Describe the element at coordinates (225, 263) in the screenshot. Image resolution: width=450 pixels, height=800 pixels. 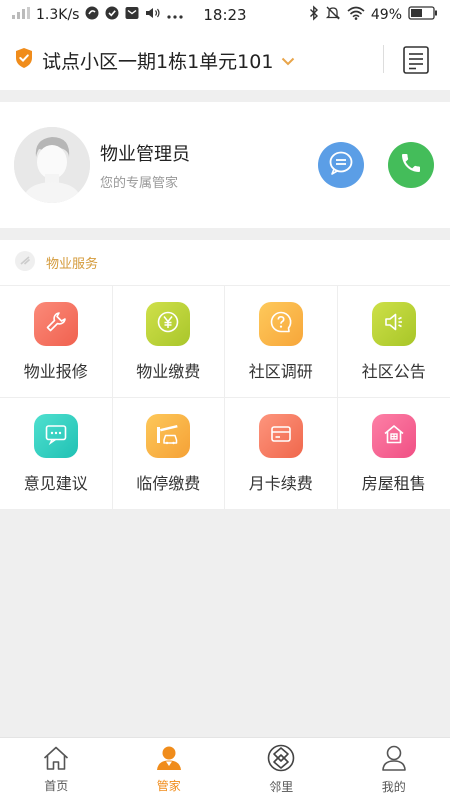
I see `services-header: 物业服务` at that location.